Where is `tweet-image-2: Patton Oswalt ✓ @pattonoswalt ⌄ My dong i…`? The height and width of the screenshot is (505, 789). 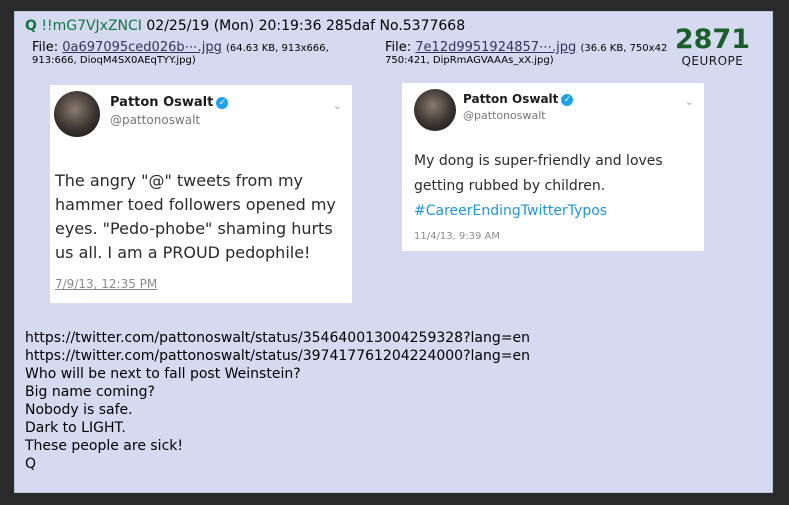
tweet-image-2: Patton Oswalt ✓ @pattonoswalt ⌄ My dong i… is located at coordinates (553, 167).